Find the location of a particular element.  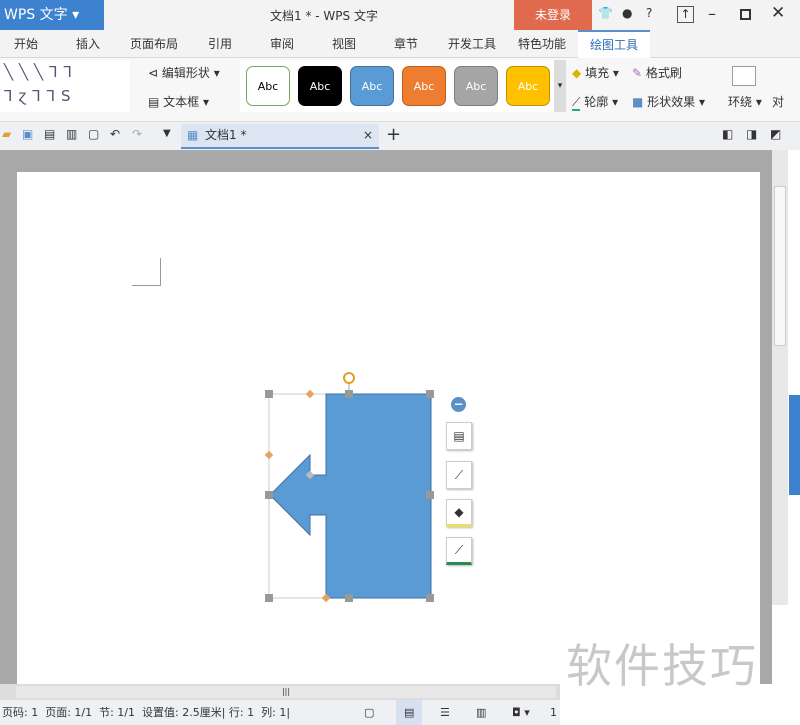

status-col: 列: 1 is located at coordinates (274, 712).